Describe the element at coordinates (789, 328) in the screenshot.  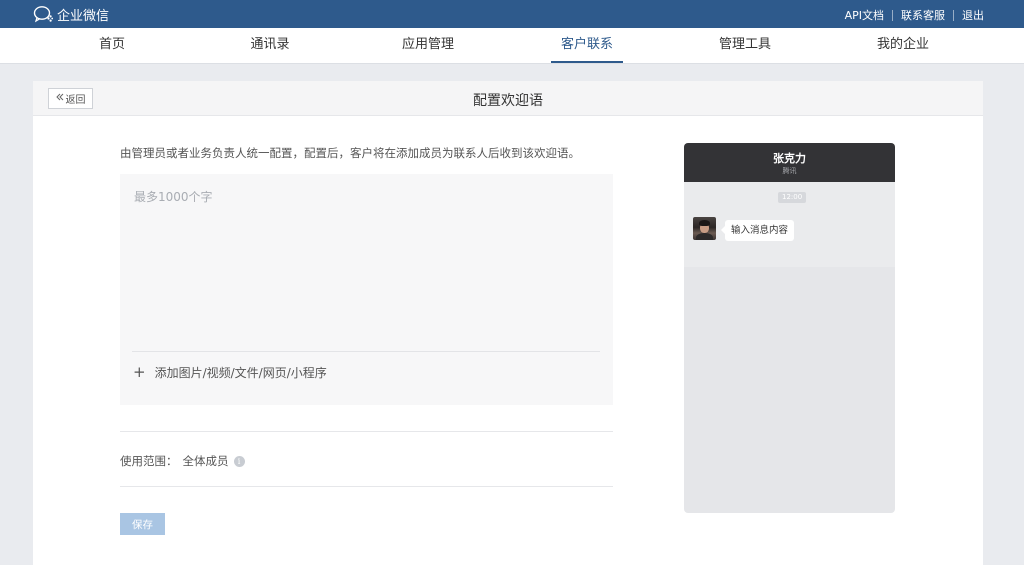
I see `phone-preview: 张克力 腾讯 12:00 输入消息内容` at that location.